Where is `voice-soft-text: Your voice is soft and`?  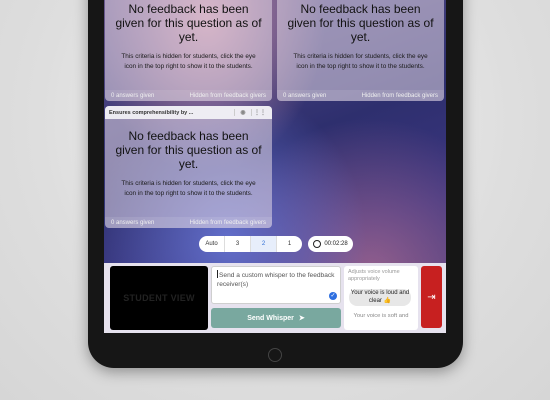
voice-soft-text: Your voice is soft and is located at coordinates (381, 316).